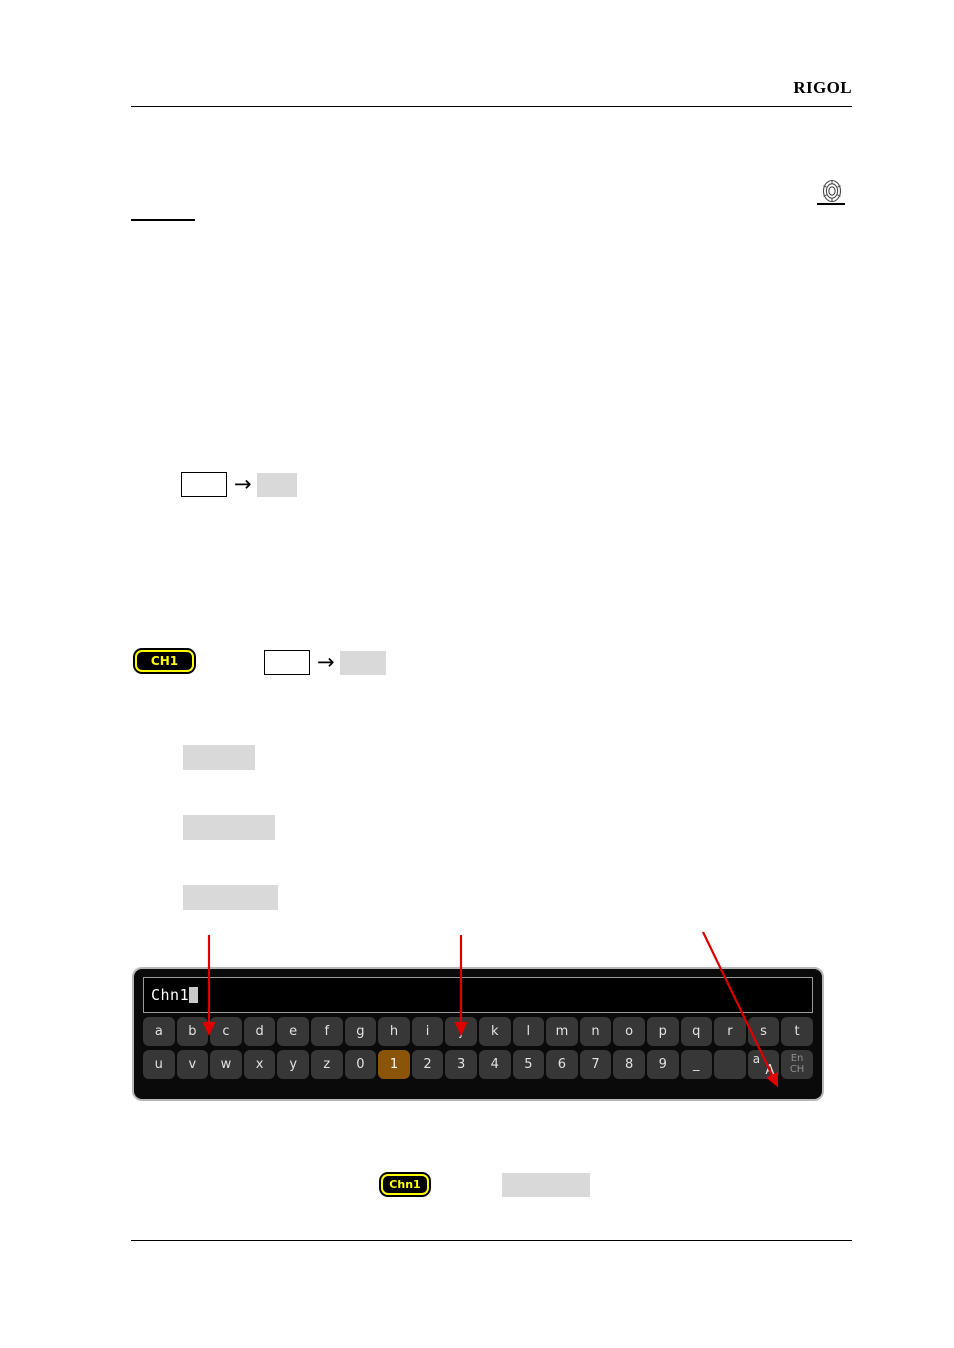 The height and width of the screenshot is (1348, 954). Describe the element at coordinates (159, 1031) in the screenshot. I see `key-a: a` at that location.